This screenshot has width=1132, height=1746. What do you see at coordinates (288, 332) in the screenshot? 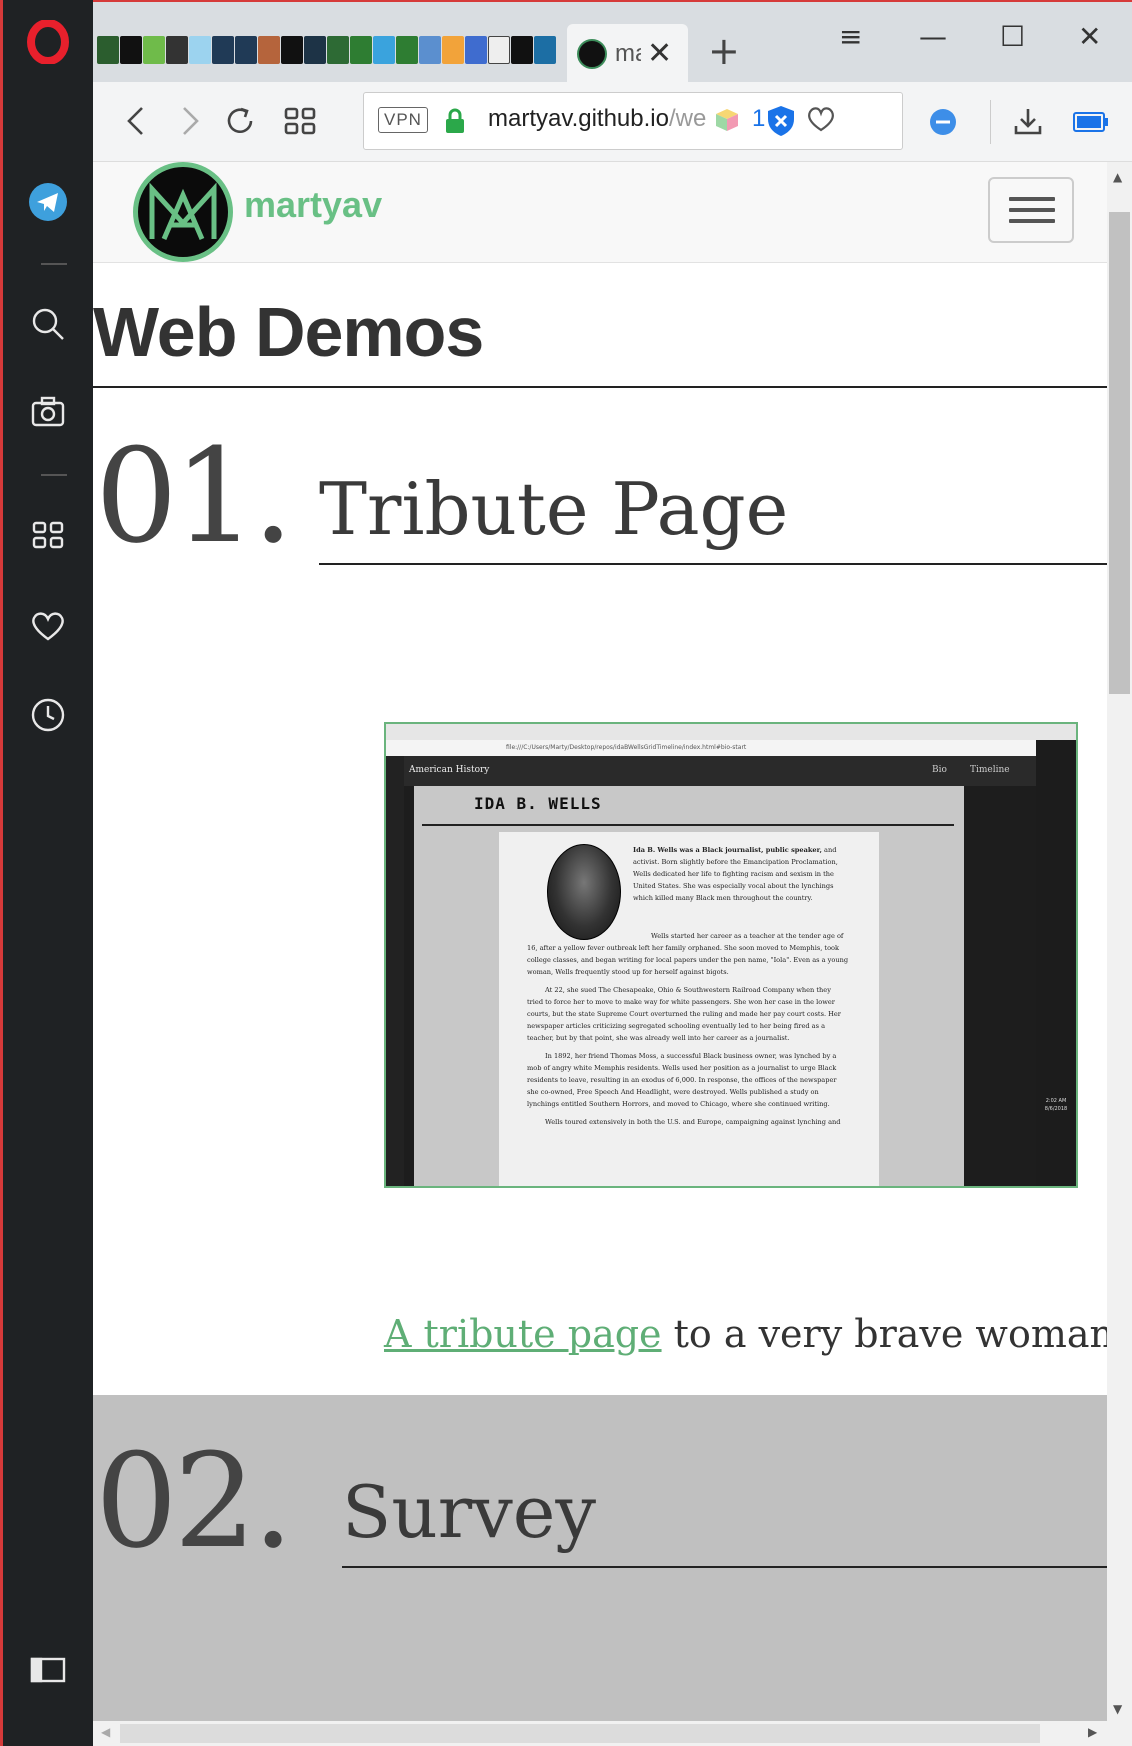
I see `page-title: Web Demos` at bounding box center [288, 332].